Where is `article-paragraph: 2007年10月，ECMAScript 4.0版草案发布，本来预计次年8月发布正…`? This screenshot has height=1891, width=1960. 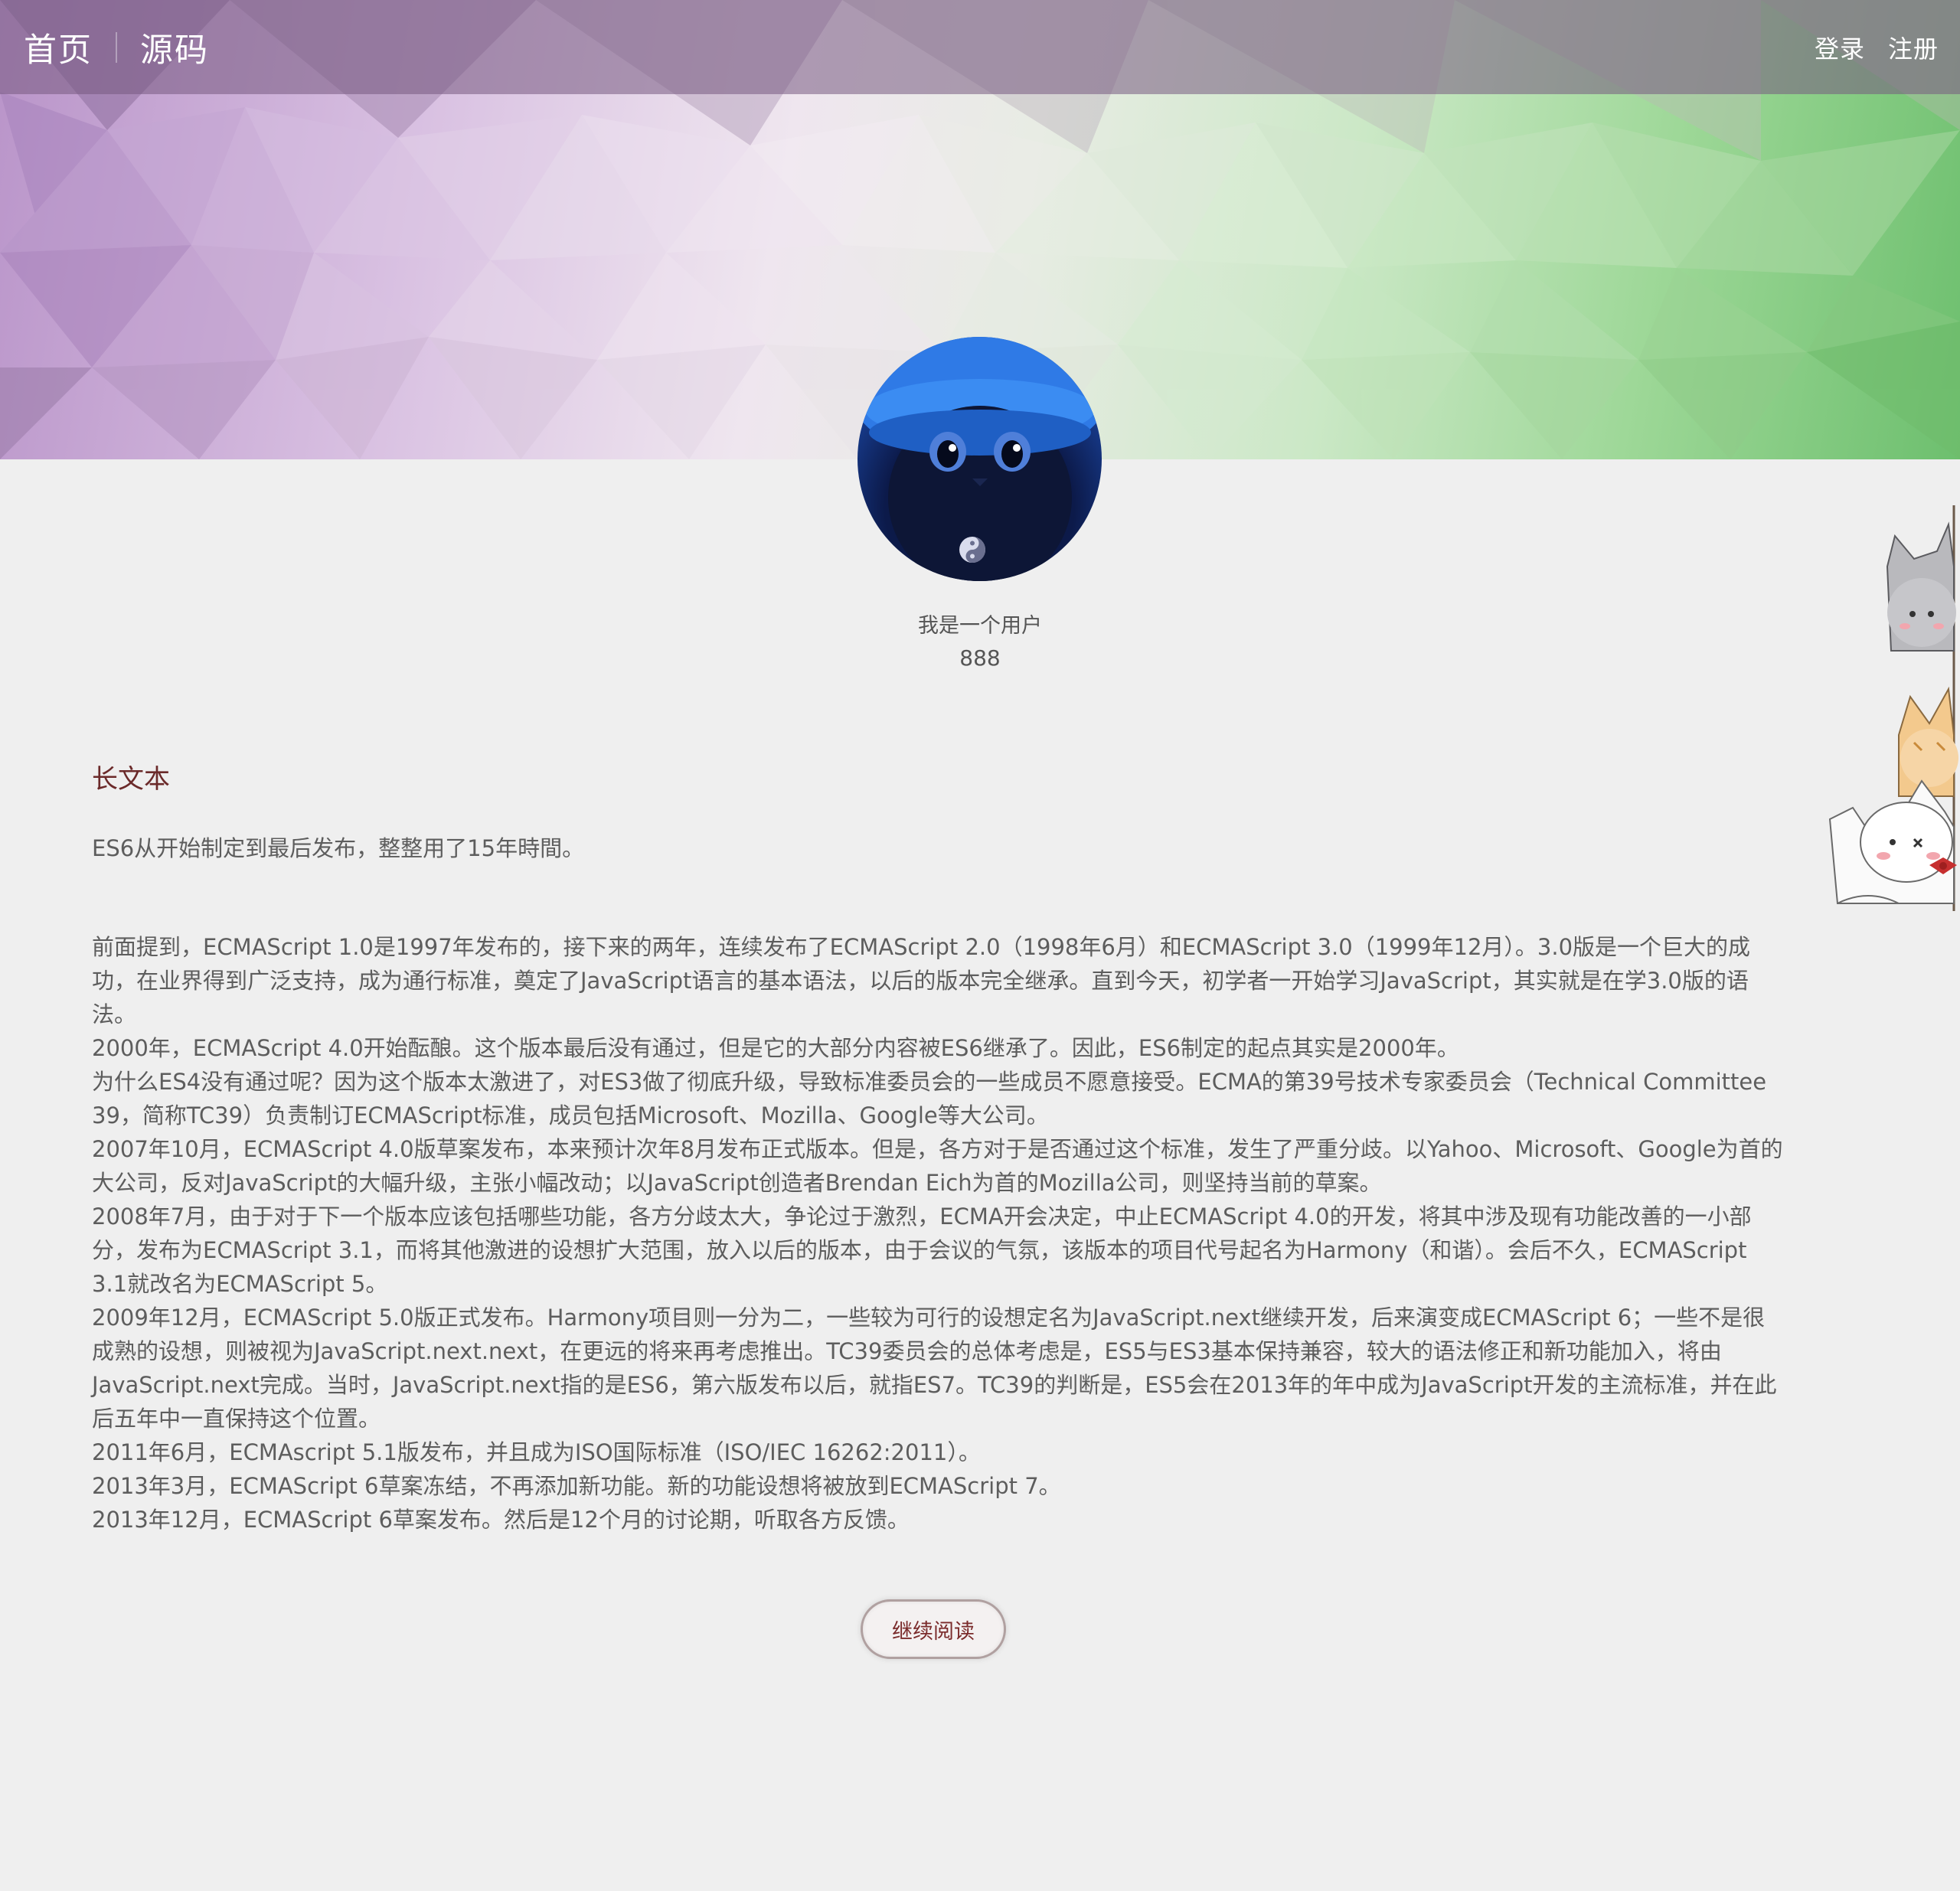
article-paragraph: 2007年10月，ECMAScript 4.0版草案发布，本来预计次年8月发布正… is located at coordinates (937, 1166).